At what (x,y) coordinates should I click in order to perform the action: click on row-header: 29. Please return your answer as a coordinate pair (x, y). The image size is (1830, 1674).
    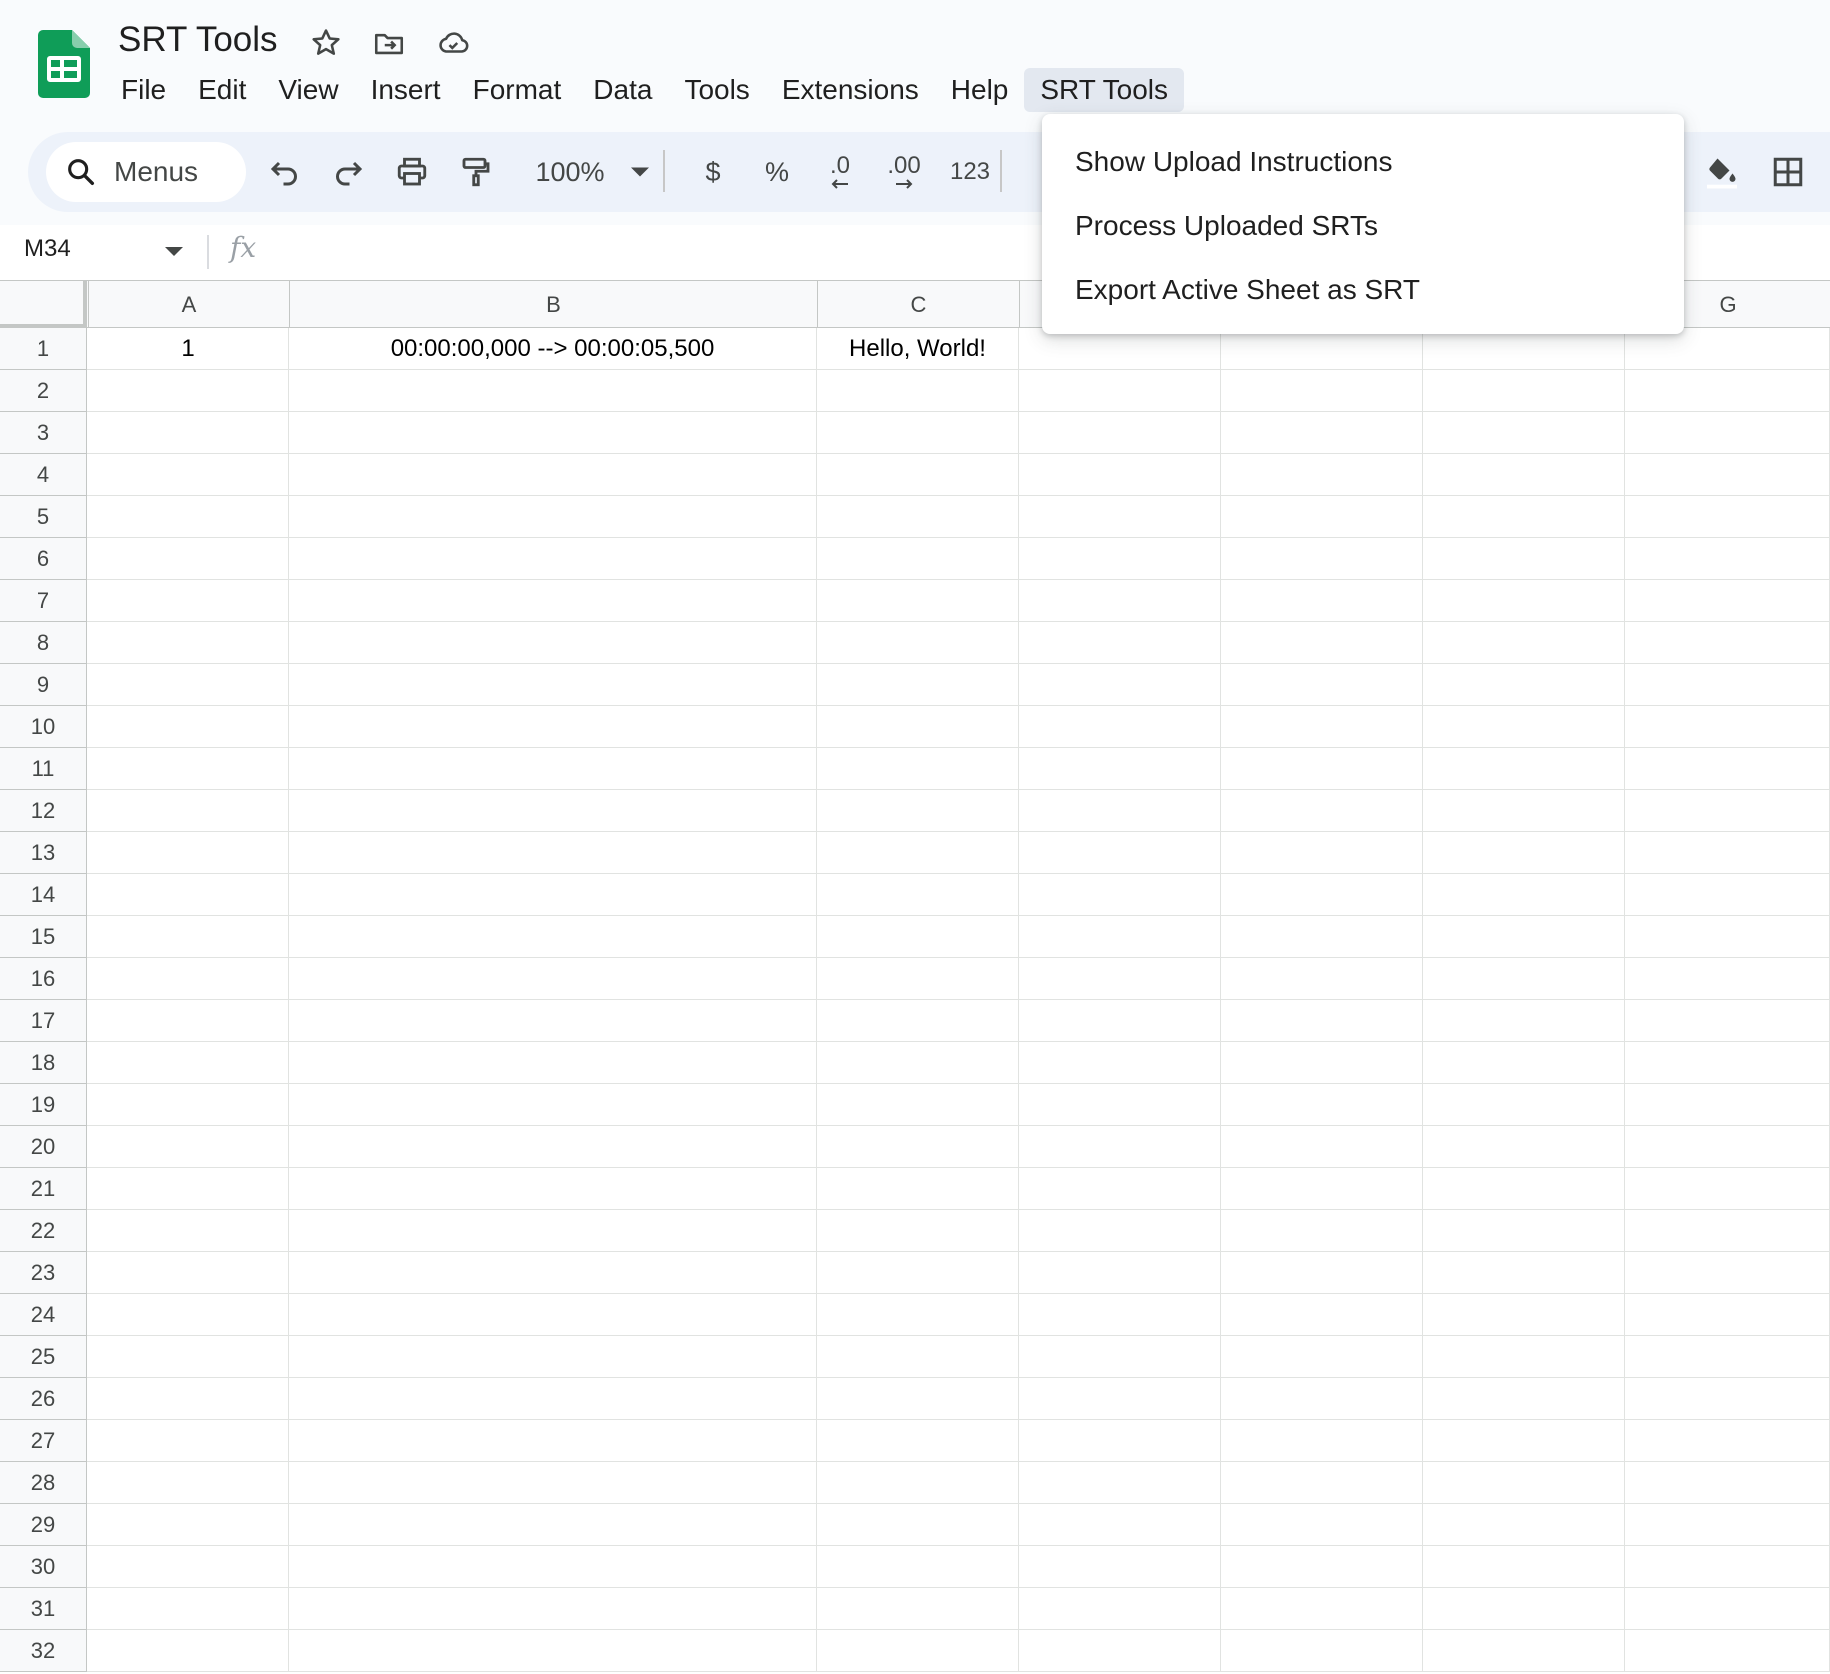
    Looking at the image, I should click on (43, 1525).